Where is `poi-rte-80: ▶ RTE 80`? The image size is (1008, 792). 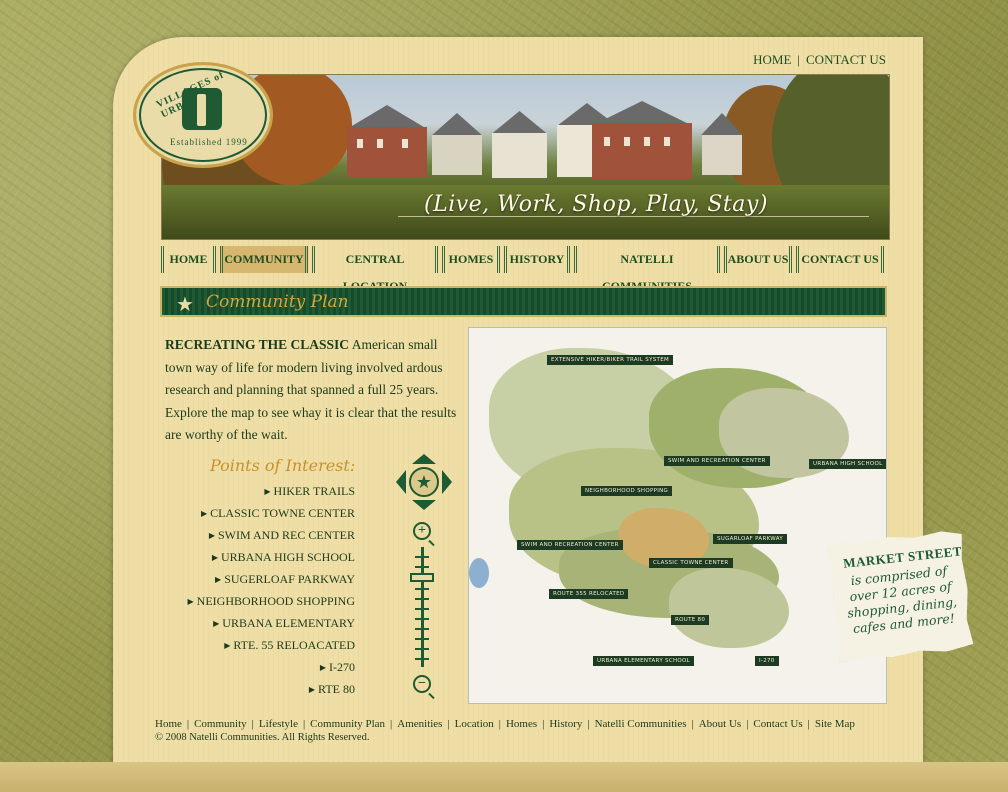 poi-rte-80: ▶ RTE 80 is located at coordinates (271, 693).